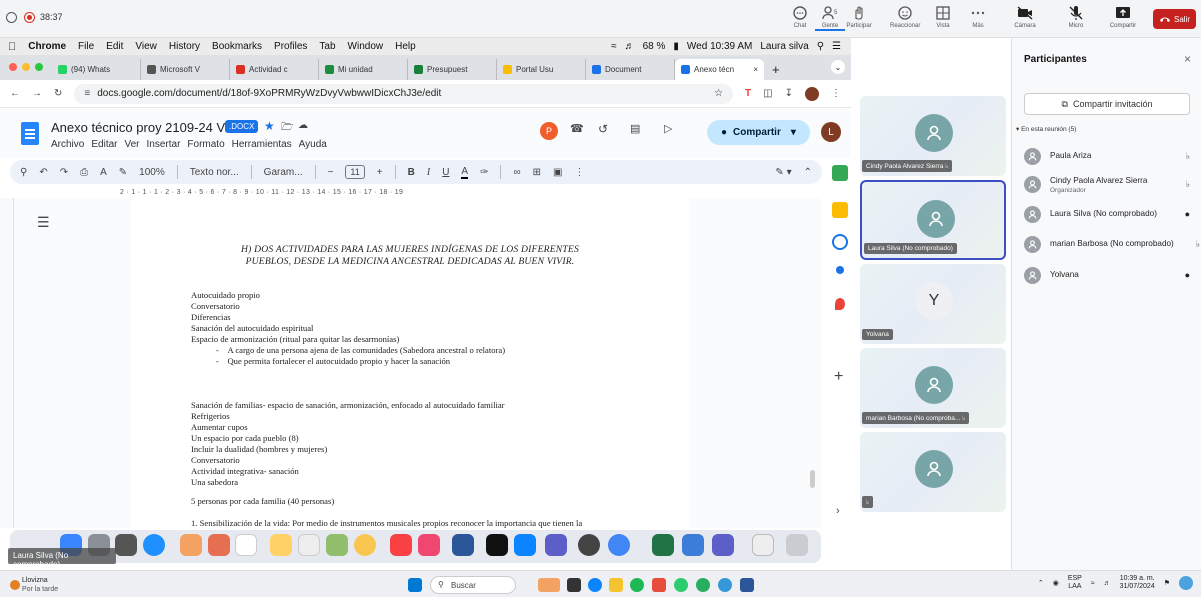 This screenshot has height=597, width=1201. What do you see at coordinates (43, 222) in the screenshot?
I see `outline-icon: ☰` at bounding box center [43, 222].